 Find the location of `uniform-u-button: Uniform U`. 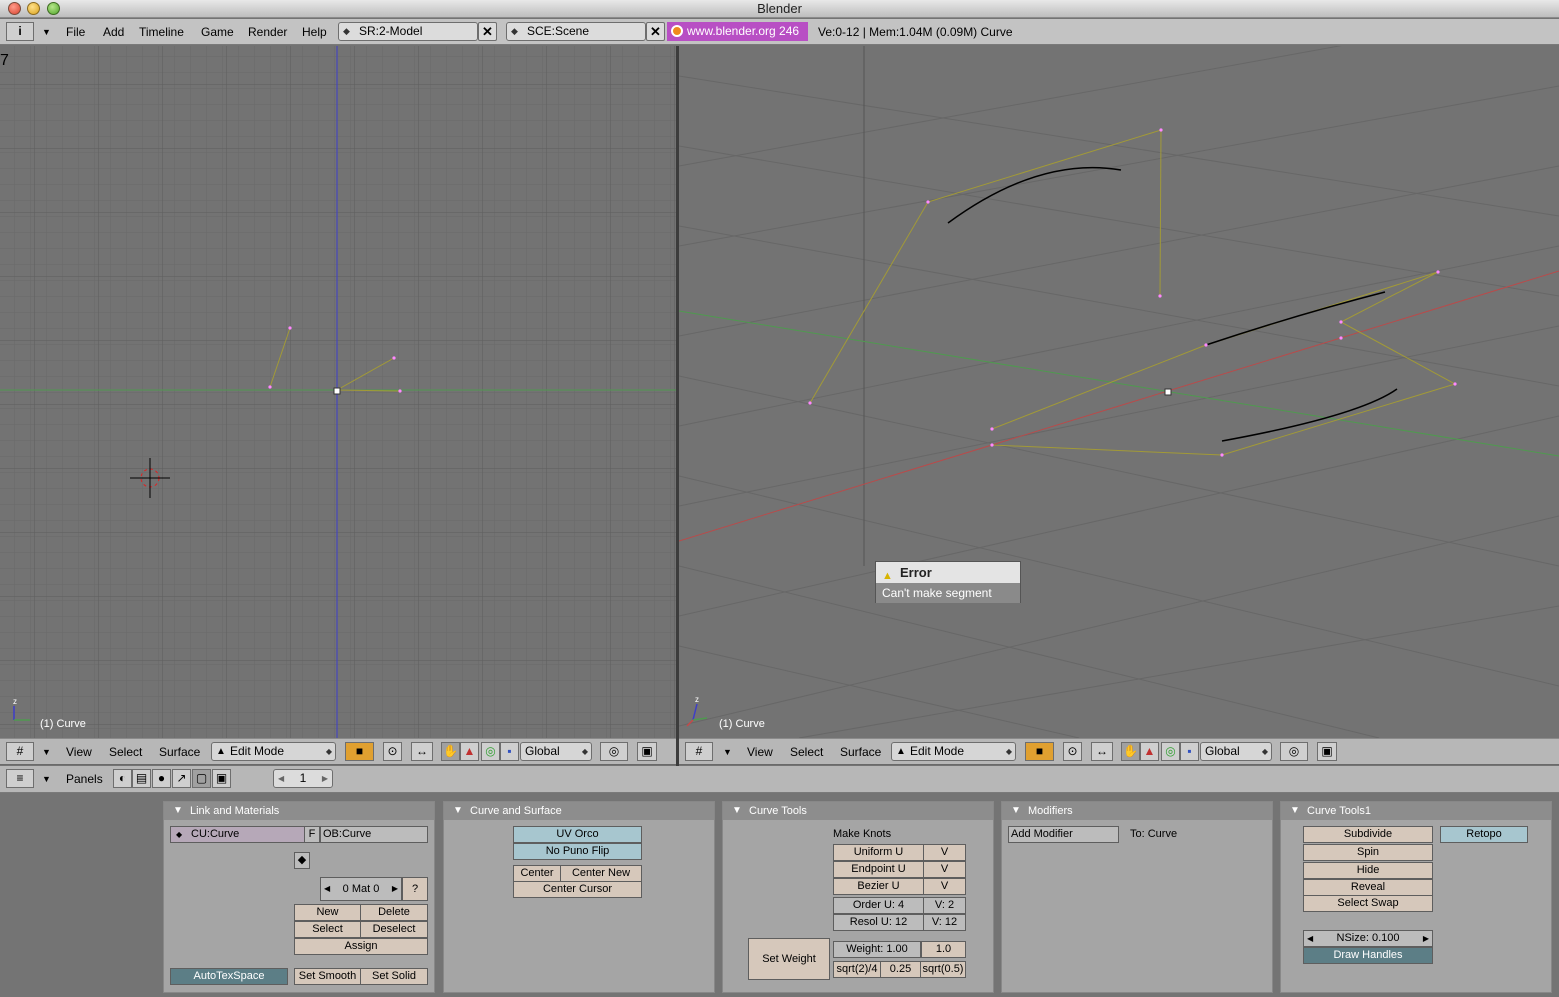

uniform-u-button: Uniform U is located at coordinates (878, 852).